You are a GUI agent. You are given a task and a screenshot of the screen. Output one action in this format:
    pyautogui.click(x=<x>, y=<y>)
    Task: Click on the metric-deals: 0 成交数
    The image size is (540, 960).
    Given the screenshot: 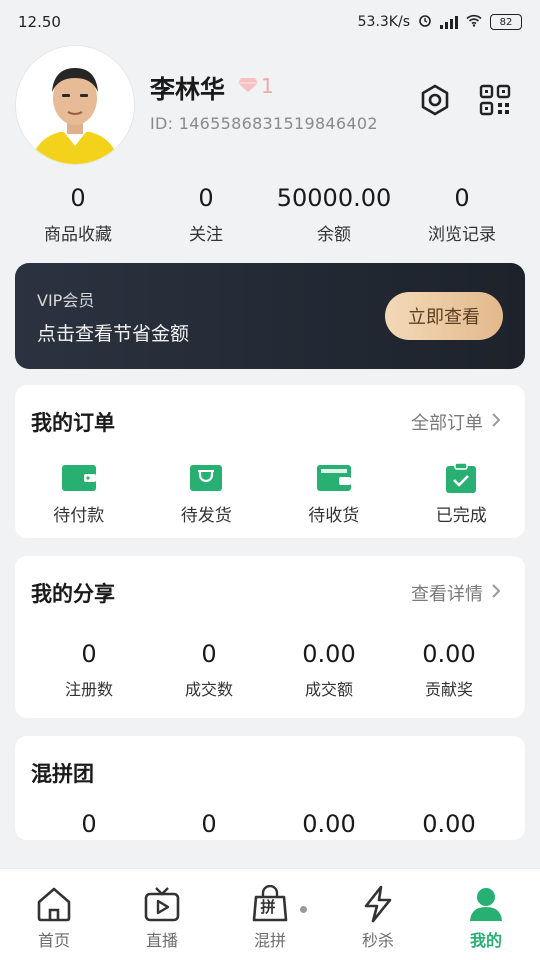 What is the action you would take?
    pyautogui.click(x=209, y=670)
    